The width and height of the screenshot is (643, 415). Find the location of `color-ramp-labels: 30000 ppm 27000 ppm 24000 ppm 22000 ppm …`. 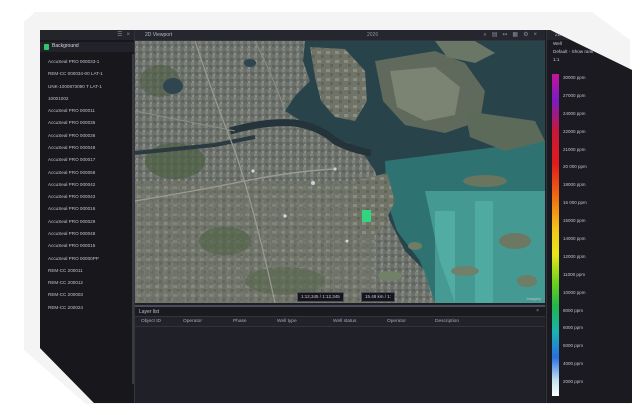

color-ramp-labels: 30000 ppm 27000 ppm 24000 ppm 22000 ppm … is located at coordinates (596, 235).